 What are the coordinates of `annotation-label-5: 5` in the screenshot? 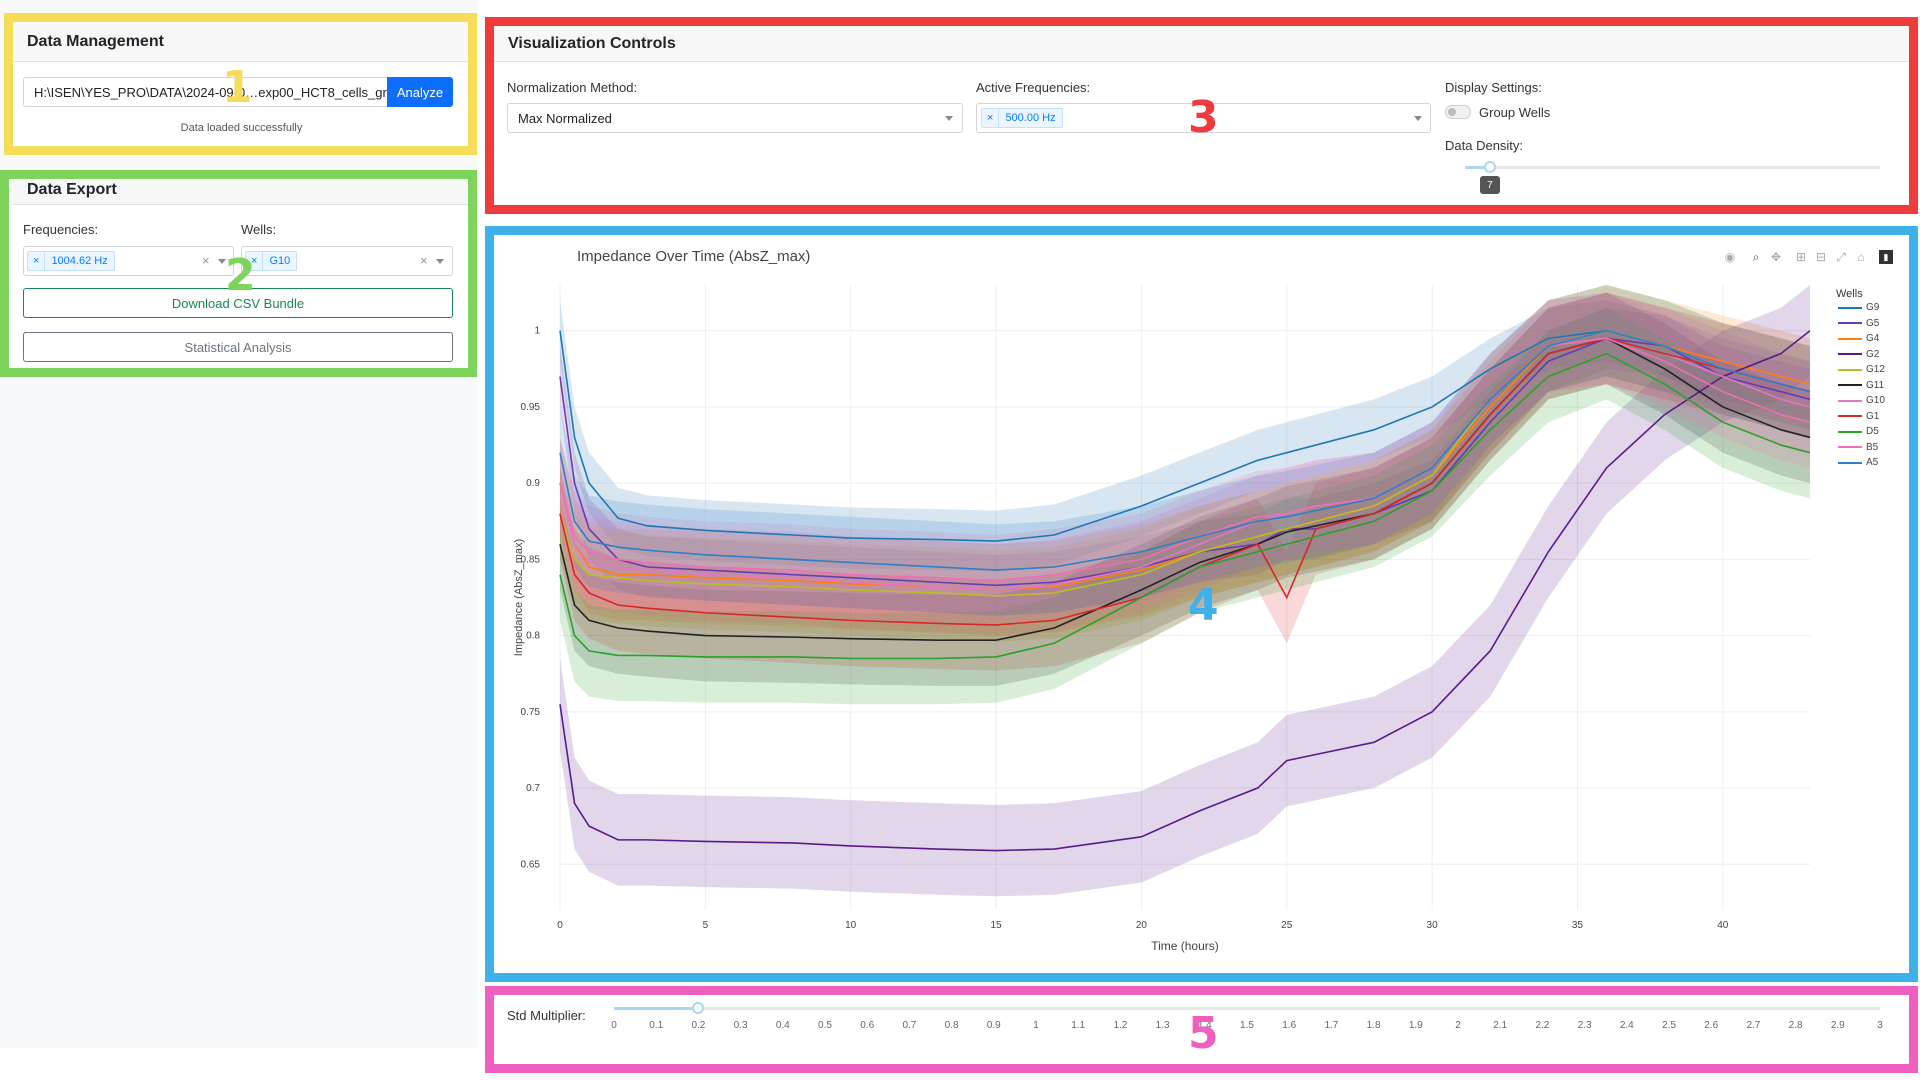 It's located at (1203, 1033).